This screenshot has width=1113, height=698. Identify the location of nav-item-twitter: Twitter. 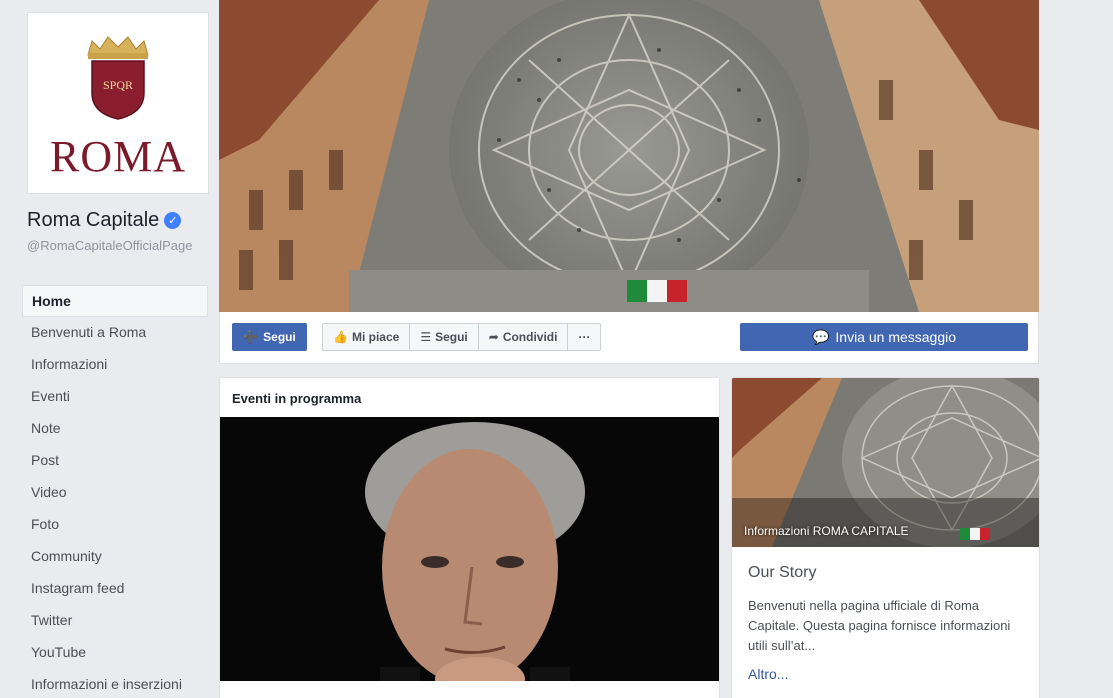
(115, 621).